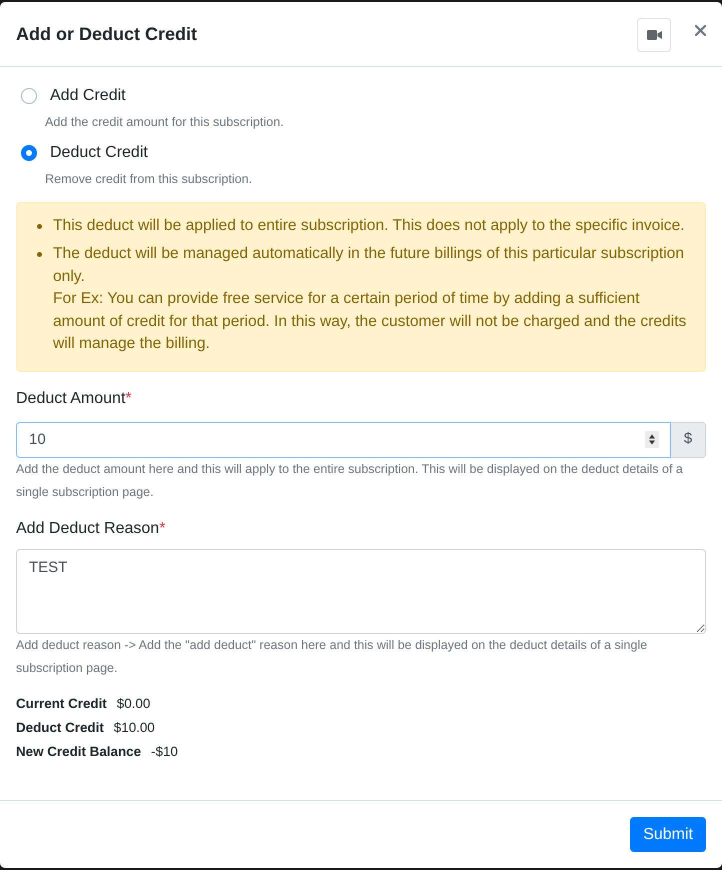 The height and width of the screenshot is (870, 722). What do you see at coordinates (369, 226) in the screenshot?
I see `notice-text: This deduct will be applied to entire subscription. This does not apply to the specific invoice.` at bounding box center [369, 226].